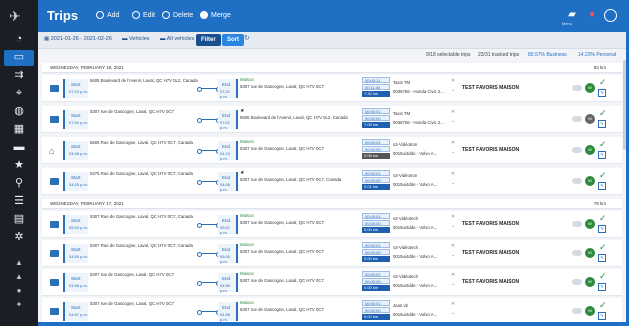 The width and height of the screenshot is (629, 326). What do you see at coordinates (376, 88) in the screenshot?
I see `trip-metrics: 00:00:11 00:11:00 7.32 km` at bounding box center [376, 88].